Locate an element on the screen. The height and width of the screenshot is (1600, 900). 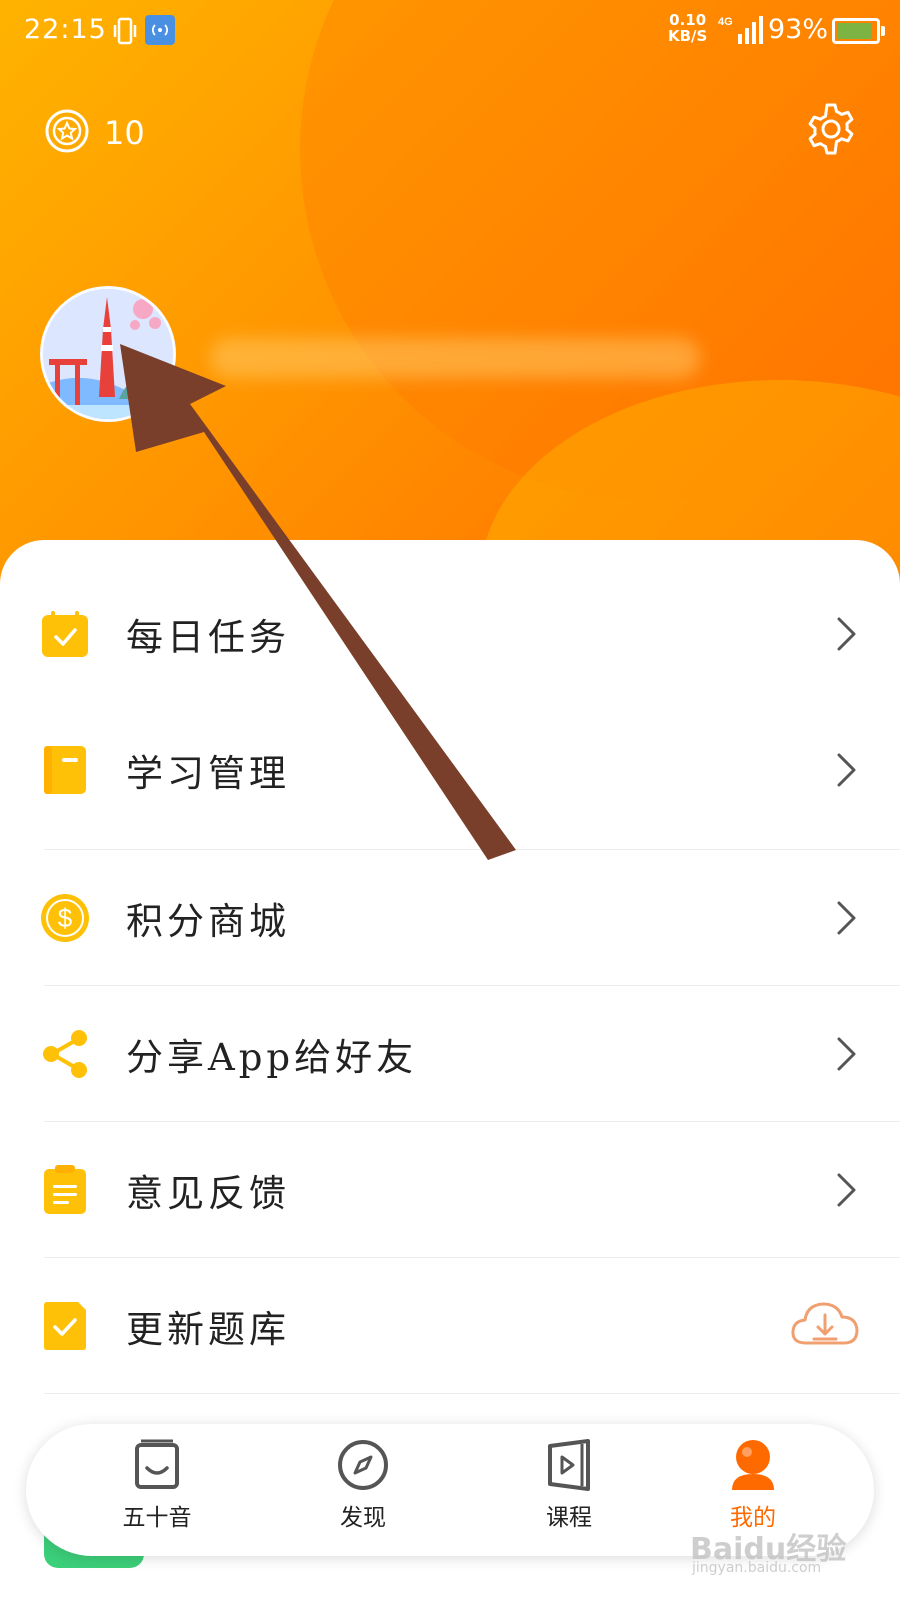
battery-fill is located at coordinates (855, 31).